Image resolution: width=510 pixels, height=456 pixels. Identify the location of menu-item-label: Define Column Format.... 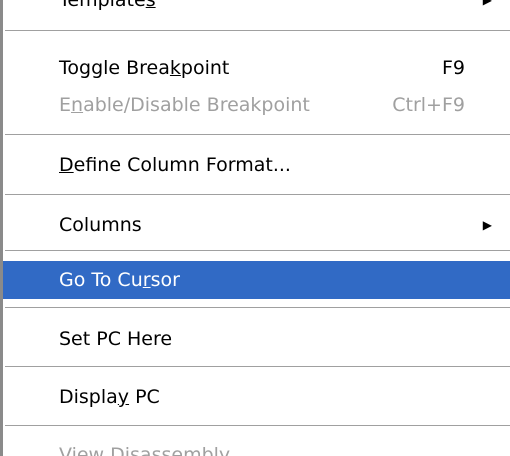
(175, 165).